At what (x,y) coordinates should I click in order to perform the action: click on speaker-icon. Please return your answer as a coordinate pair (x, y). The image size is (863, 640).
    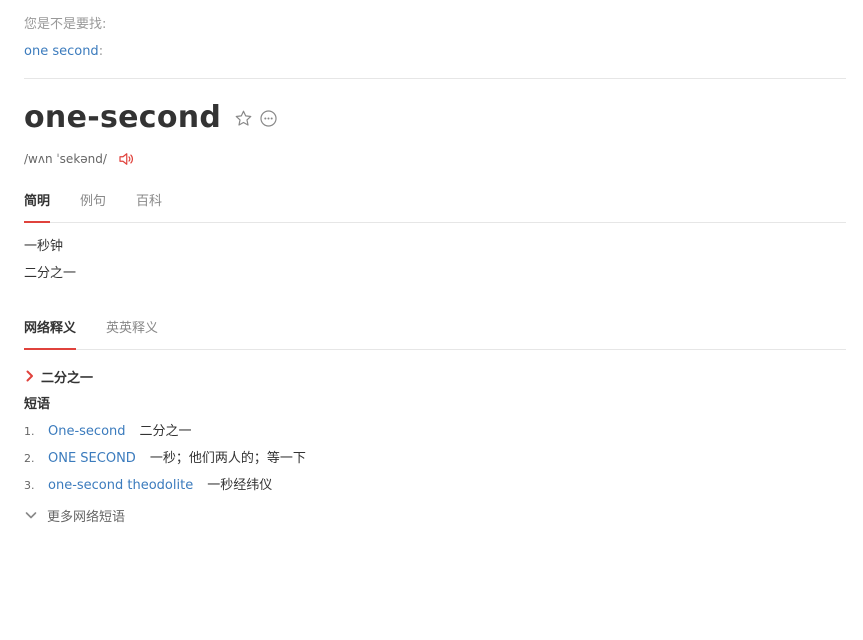
    Looking at the image, I should click on (126, 159).